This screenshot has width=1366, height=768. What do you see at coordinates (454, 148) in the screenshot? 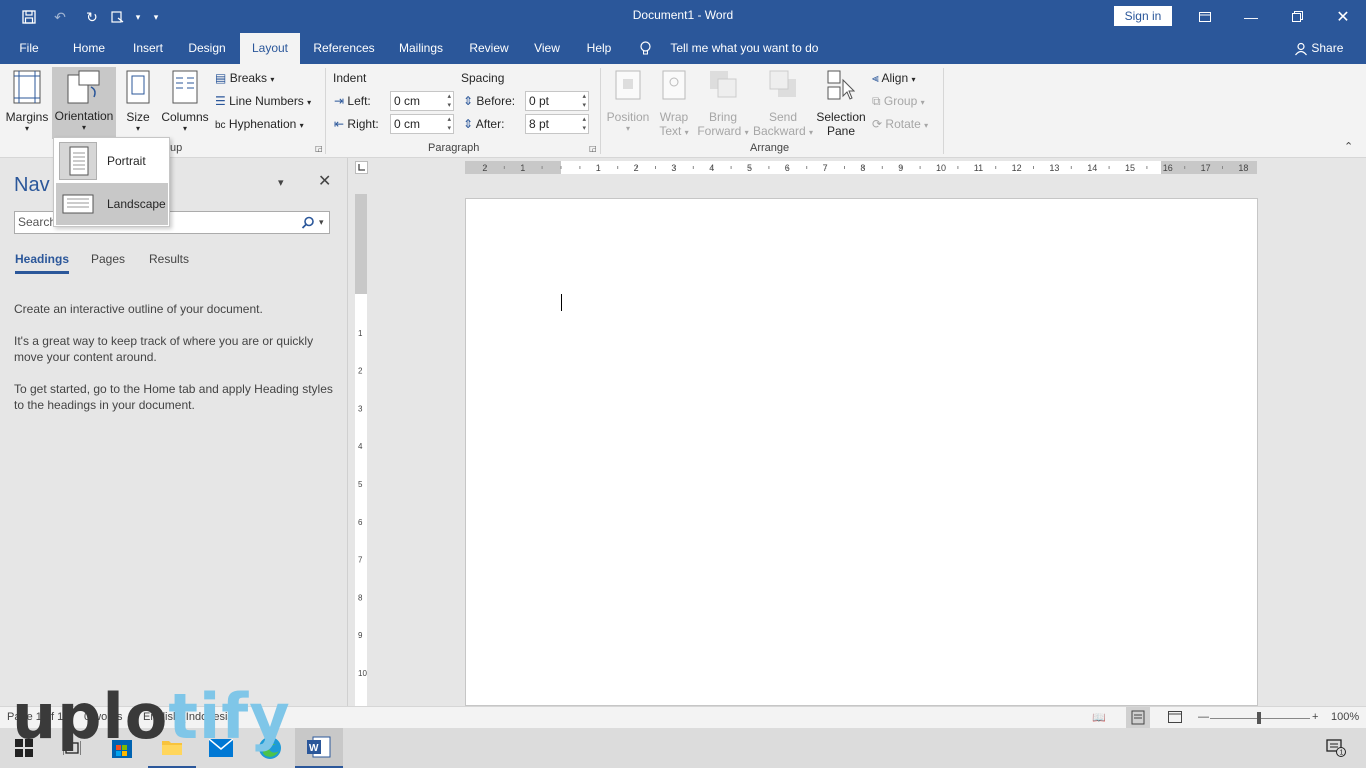
I see `paragraph-group-label: Paragraph` at bounding box center [454, 148].